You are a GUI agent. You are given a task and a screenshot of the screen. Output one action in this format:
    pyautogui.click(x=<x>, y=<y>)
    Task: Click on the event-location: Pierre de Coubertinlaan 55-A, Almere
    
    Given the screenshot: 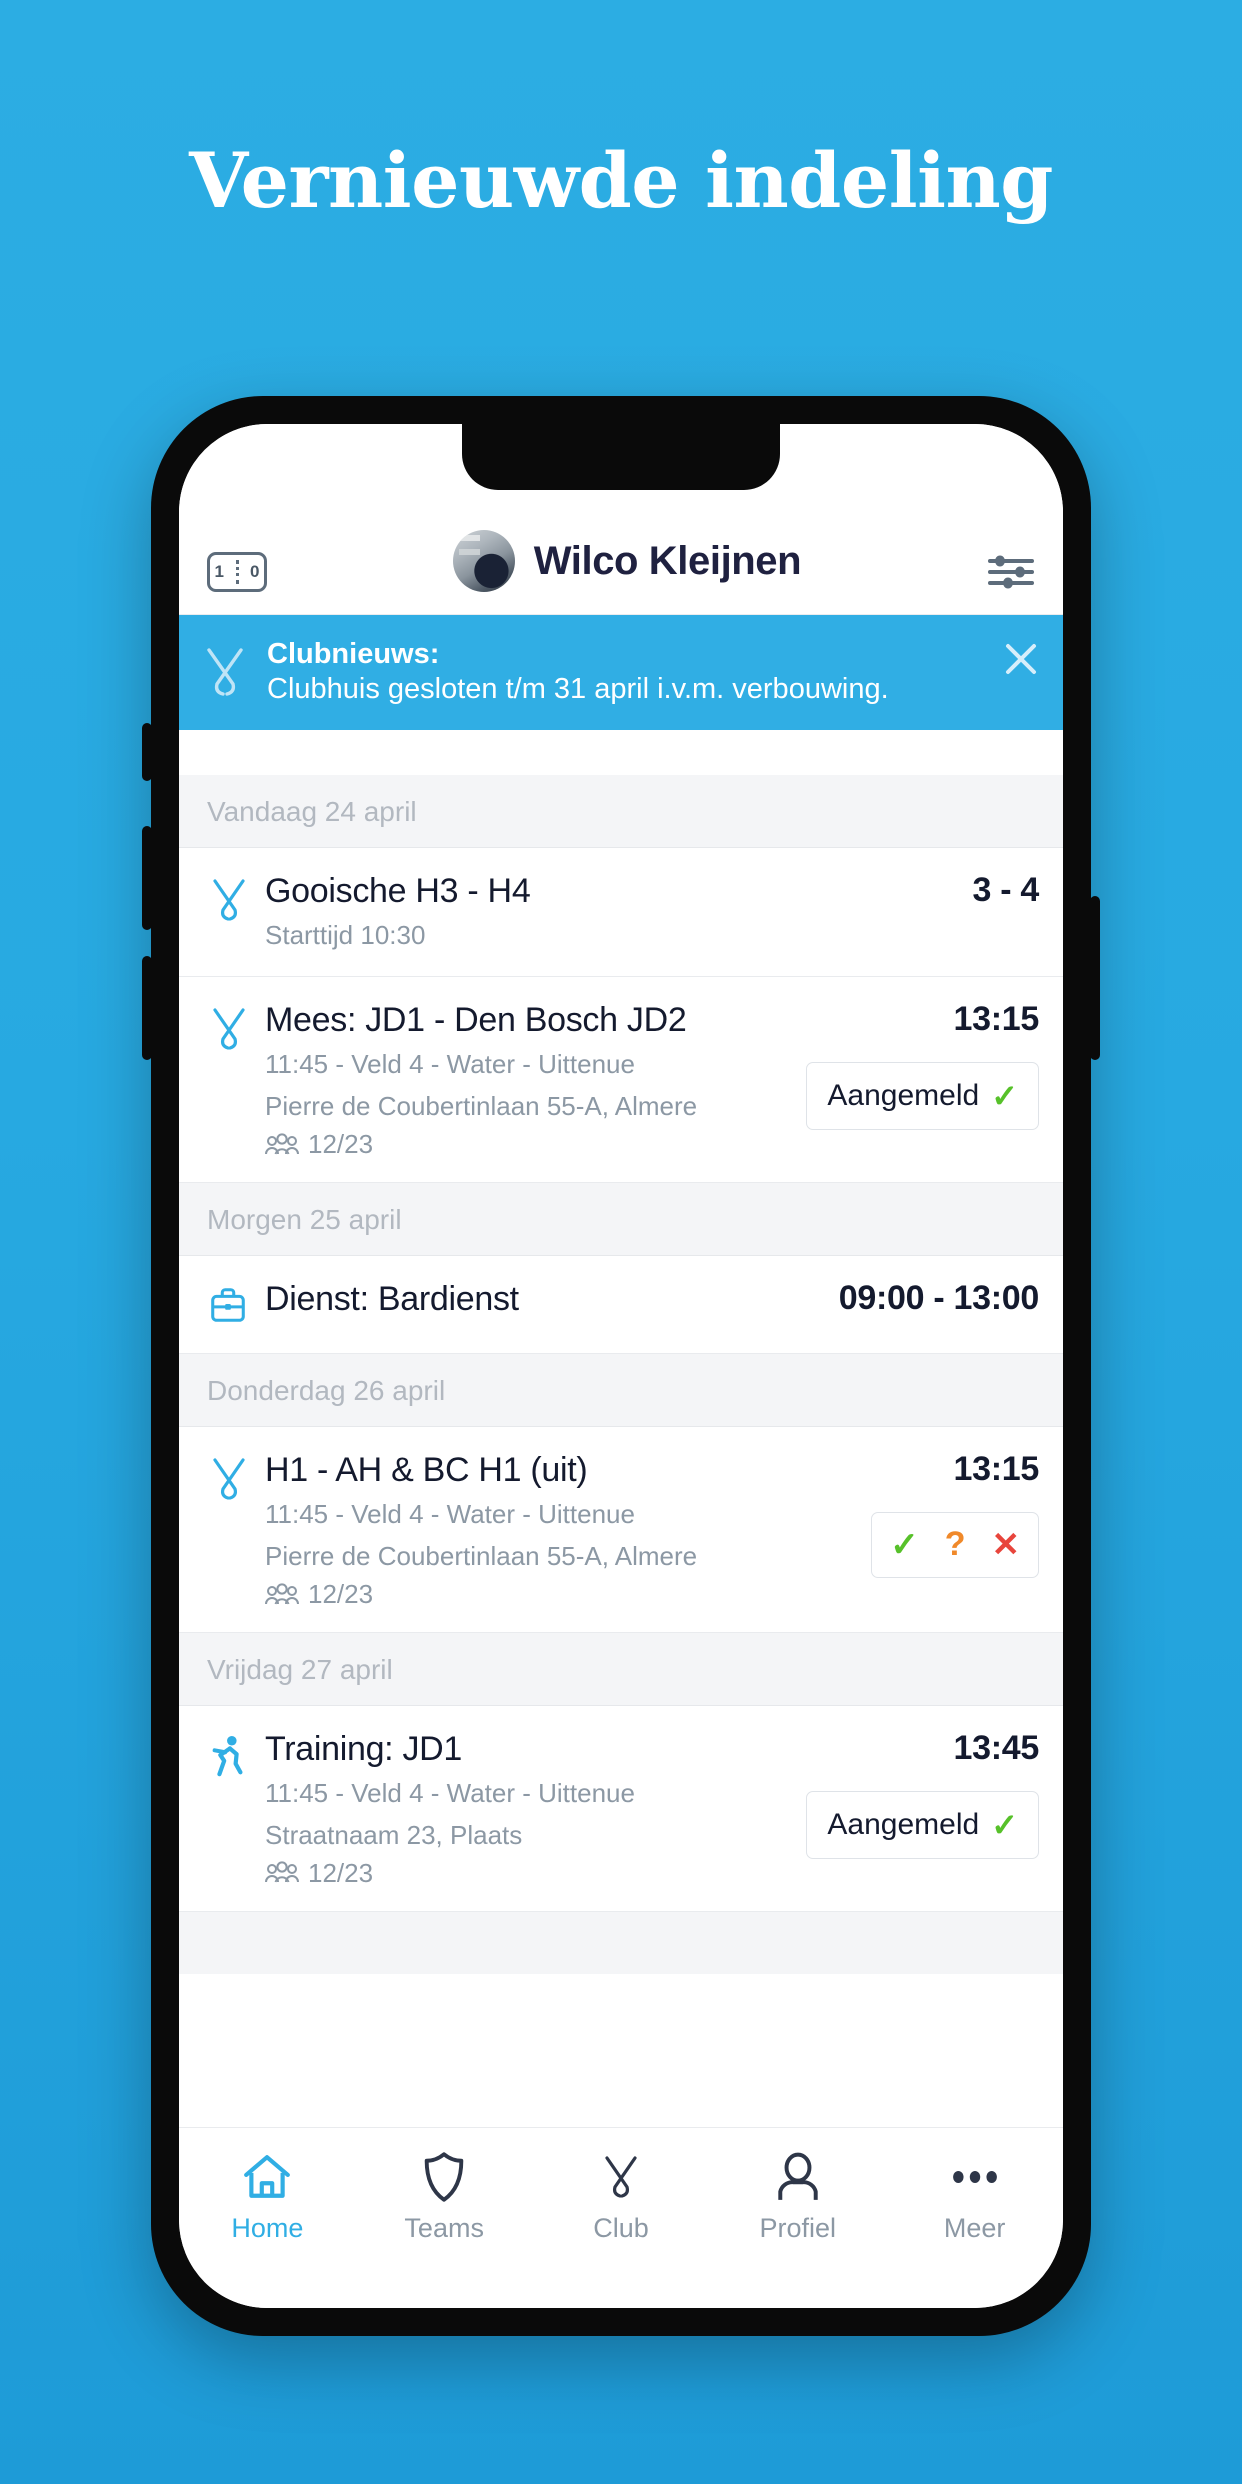 What is the action you would take?
    pyautogui.click(x=481, y=1106)
    